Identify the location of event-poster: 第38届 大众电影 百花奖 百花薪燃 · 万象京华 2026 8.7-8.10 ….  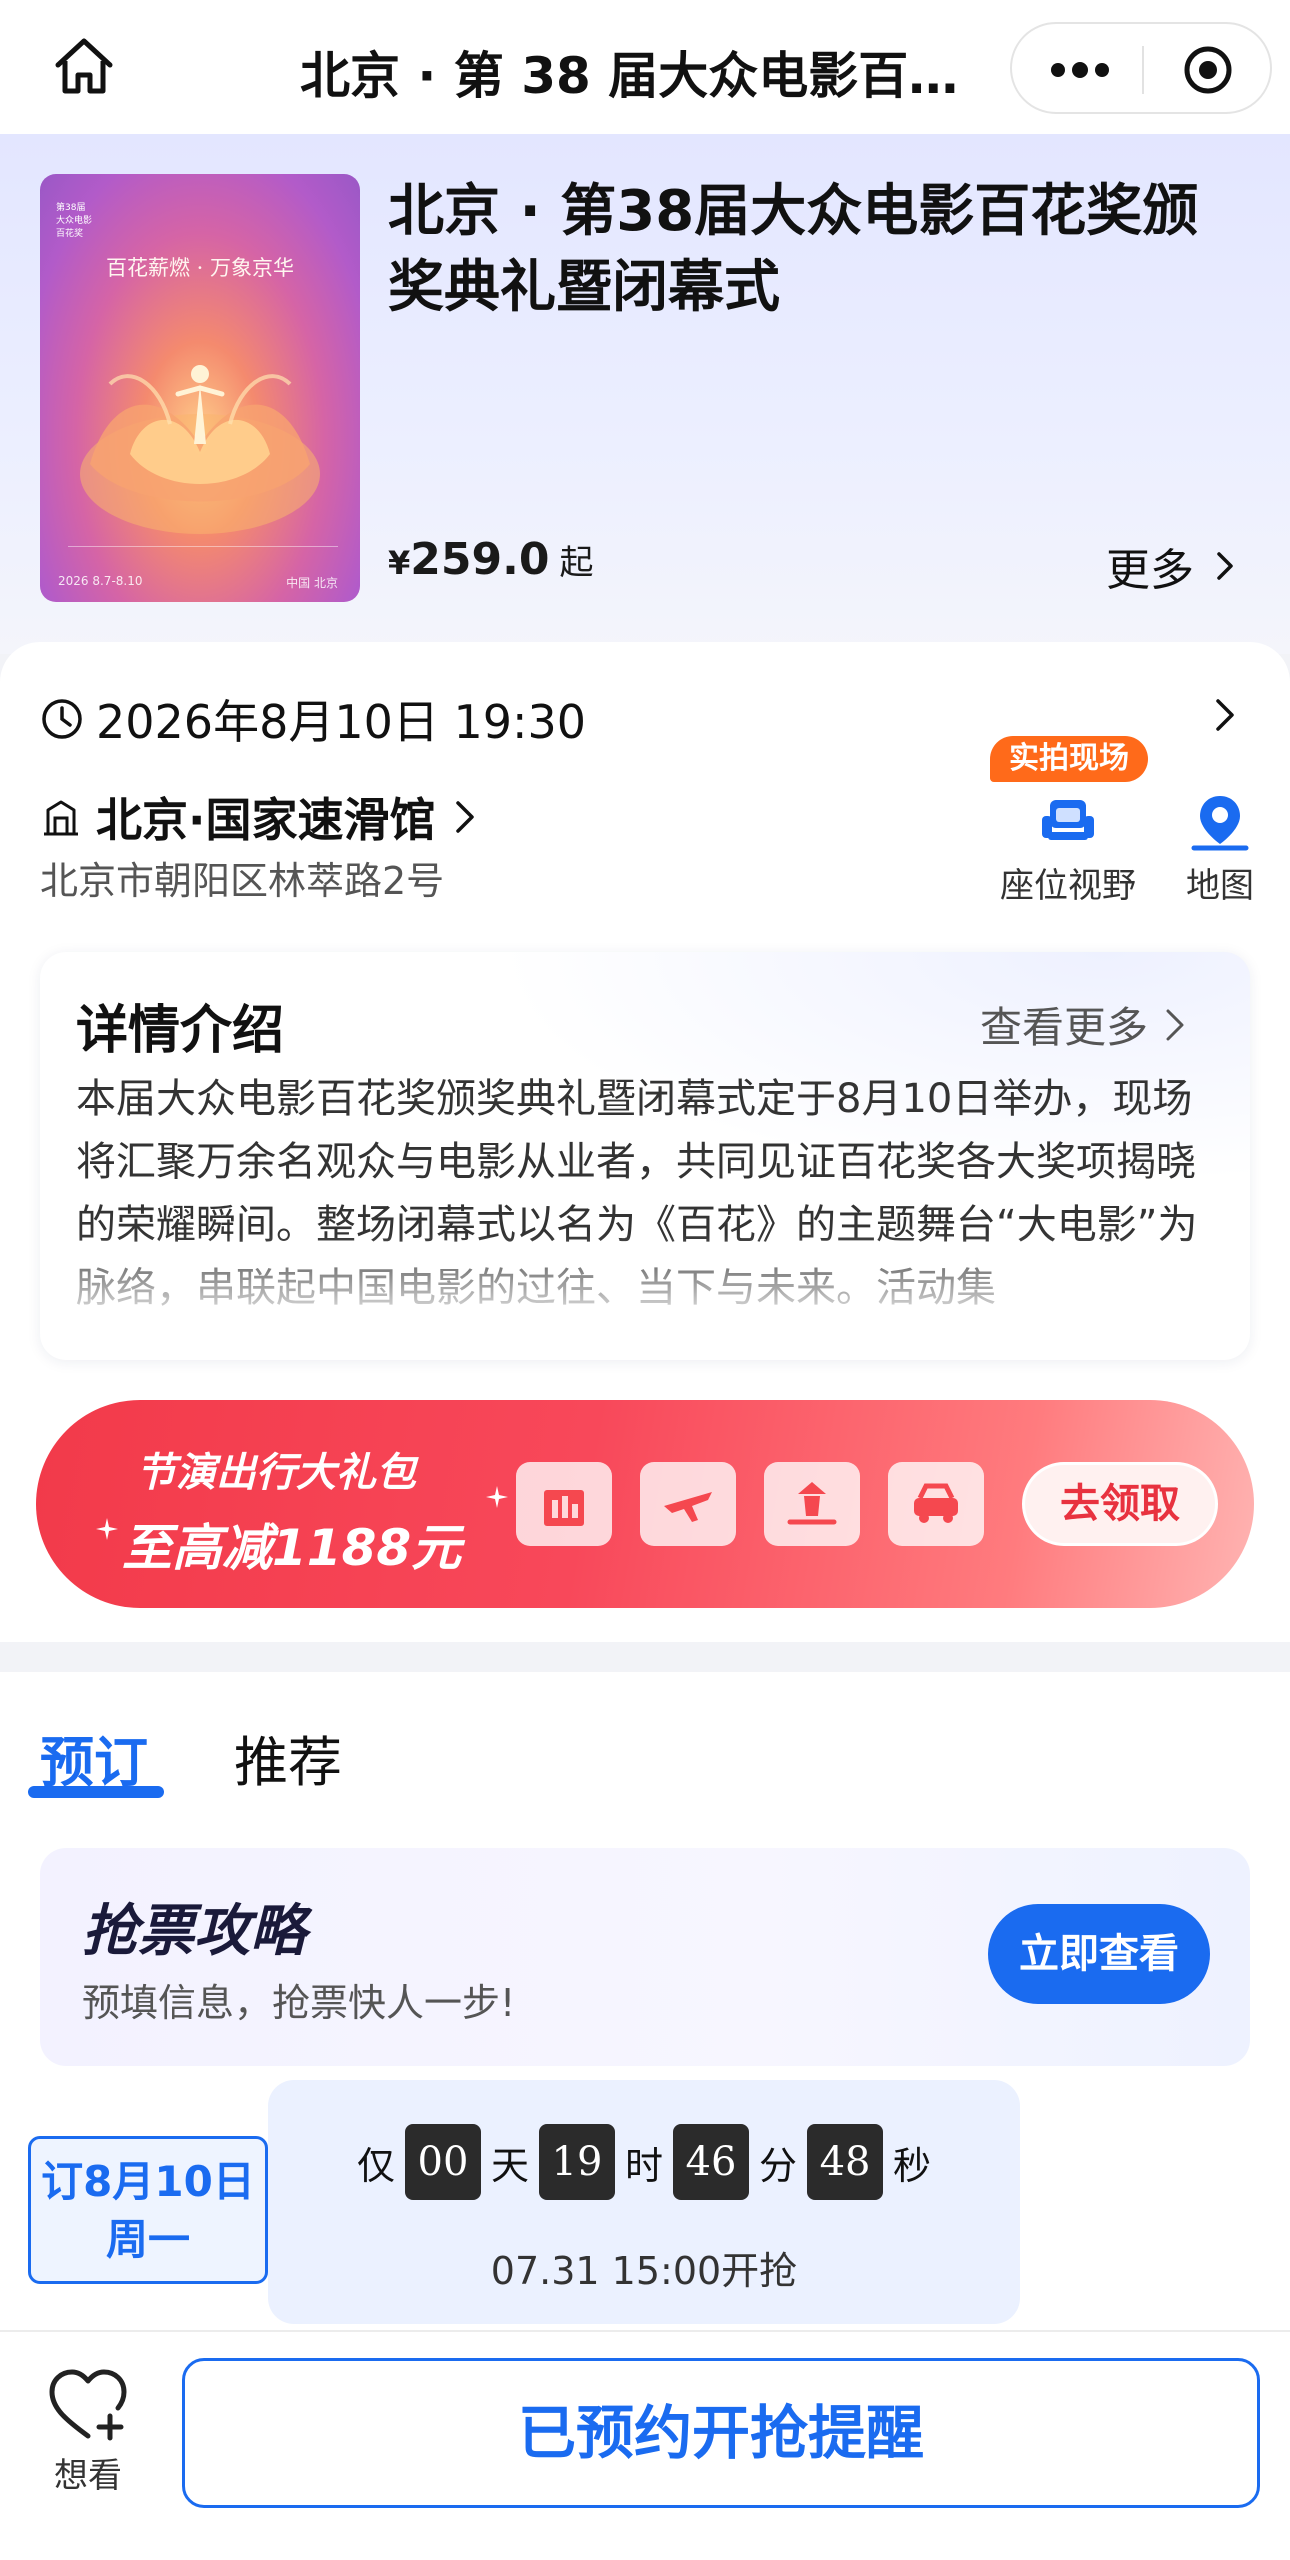
(200, 388).